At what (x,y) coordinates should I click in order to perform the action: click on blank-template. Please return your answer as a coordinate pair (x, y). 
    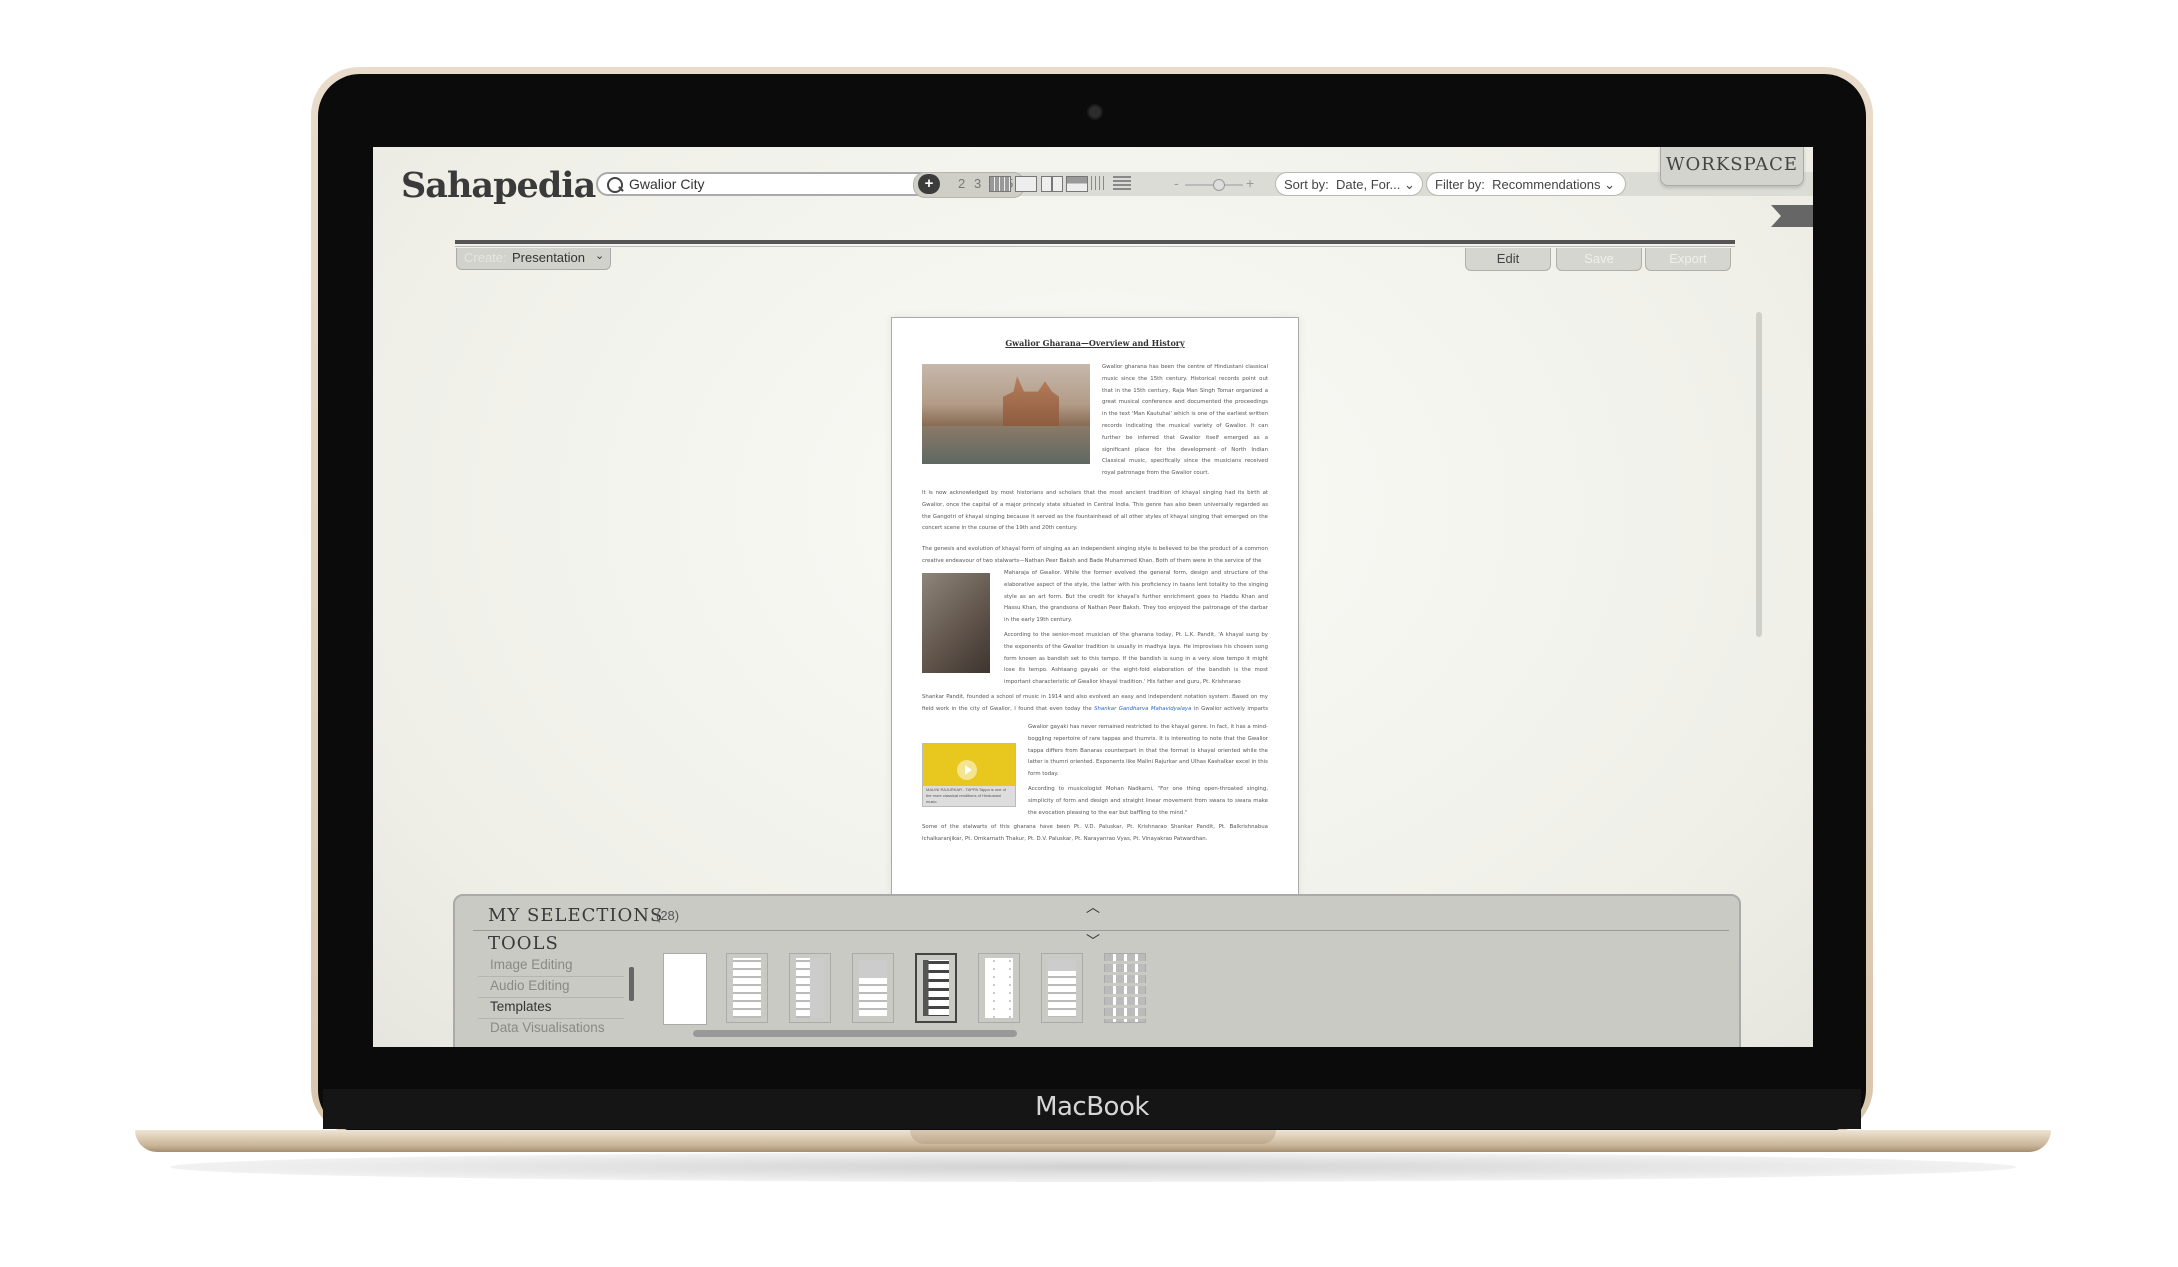
    Looking at the image, I should click on (685, 989).